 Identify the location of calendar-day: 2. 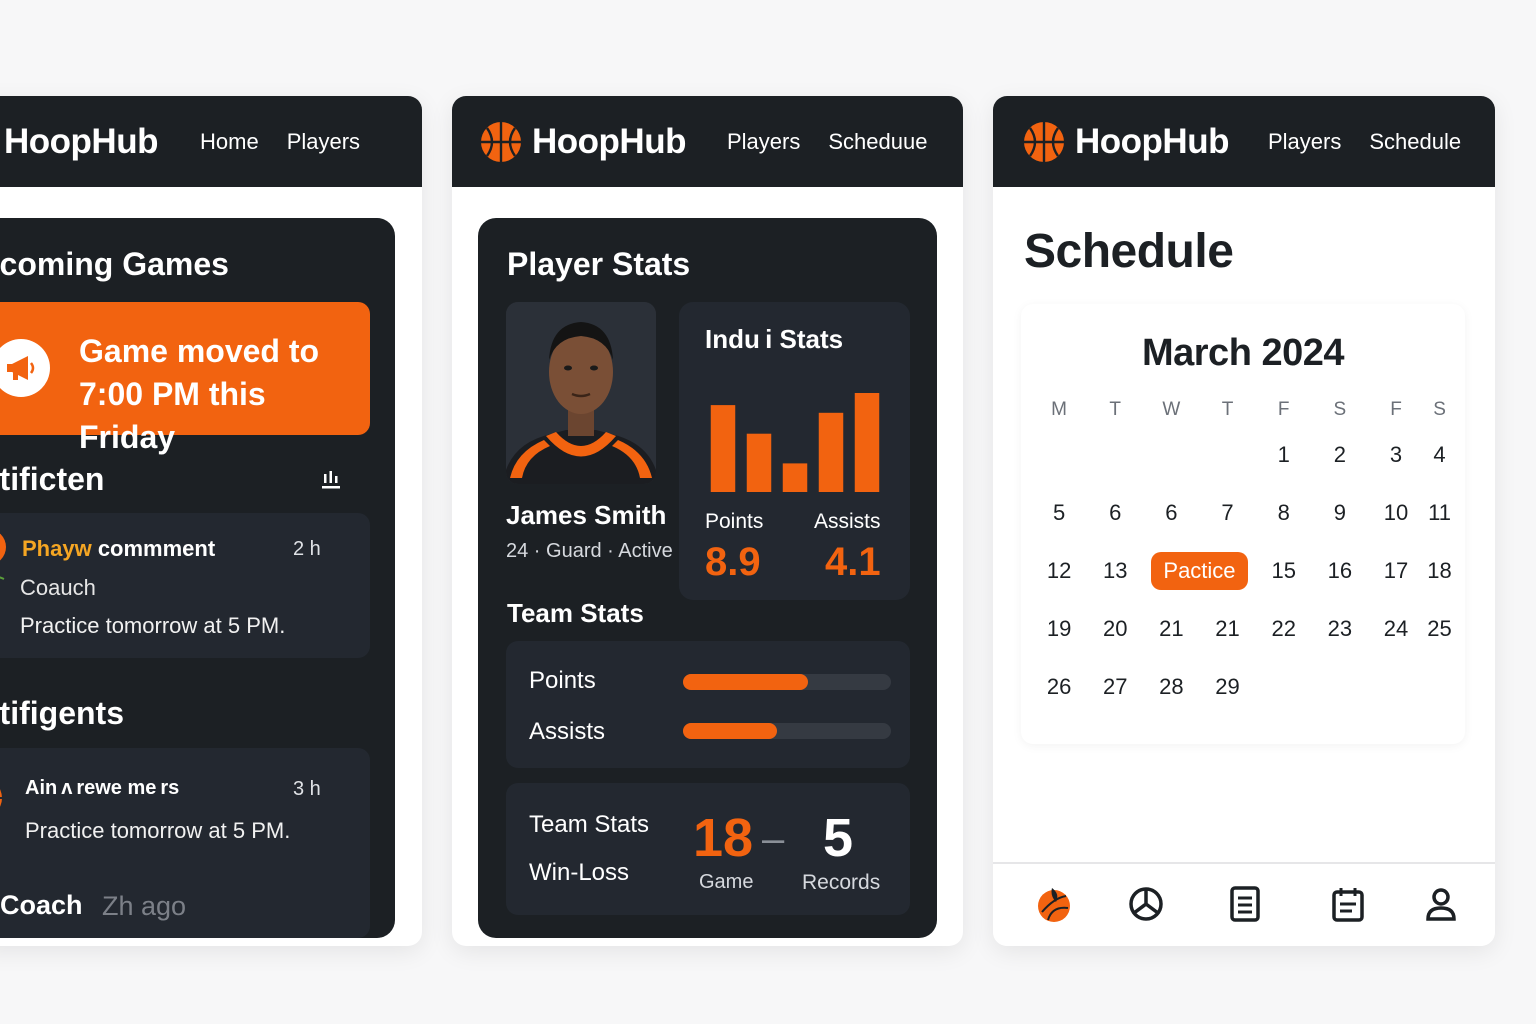
(1340, 455).